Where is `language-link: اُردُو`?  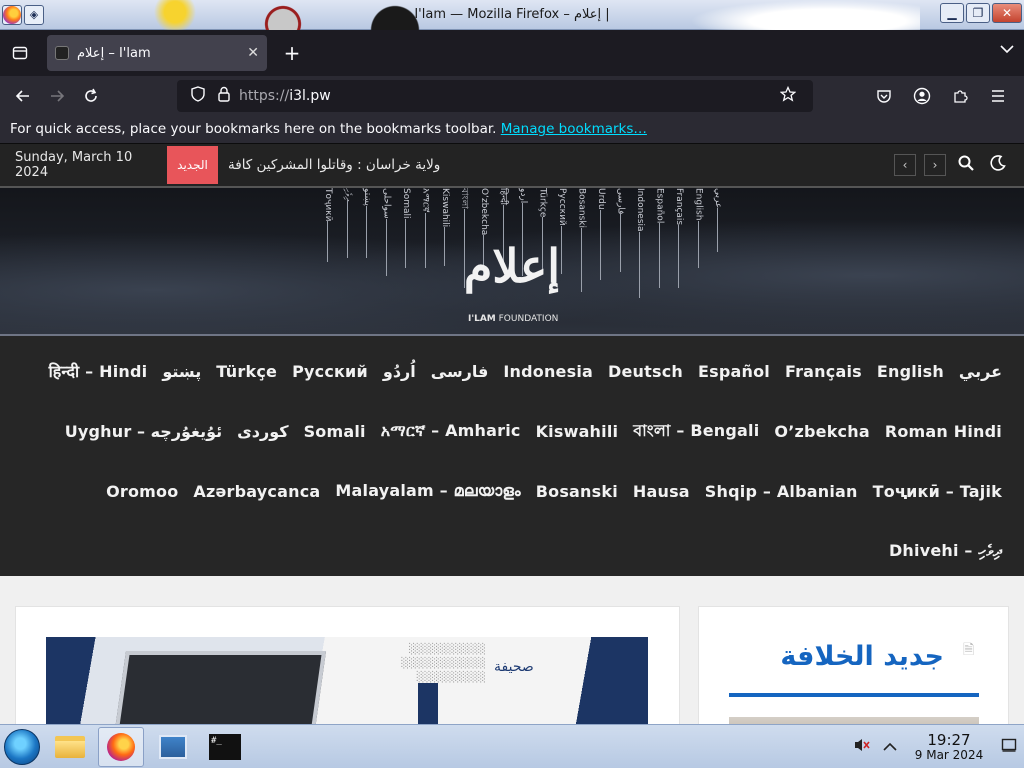 language-link: اُردُو is located at coordinates (399, 371).